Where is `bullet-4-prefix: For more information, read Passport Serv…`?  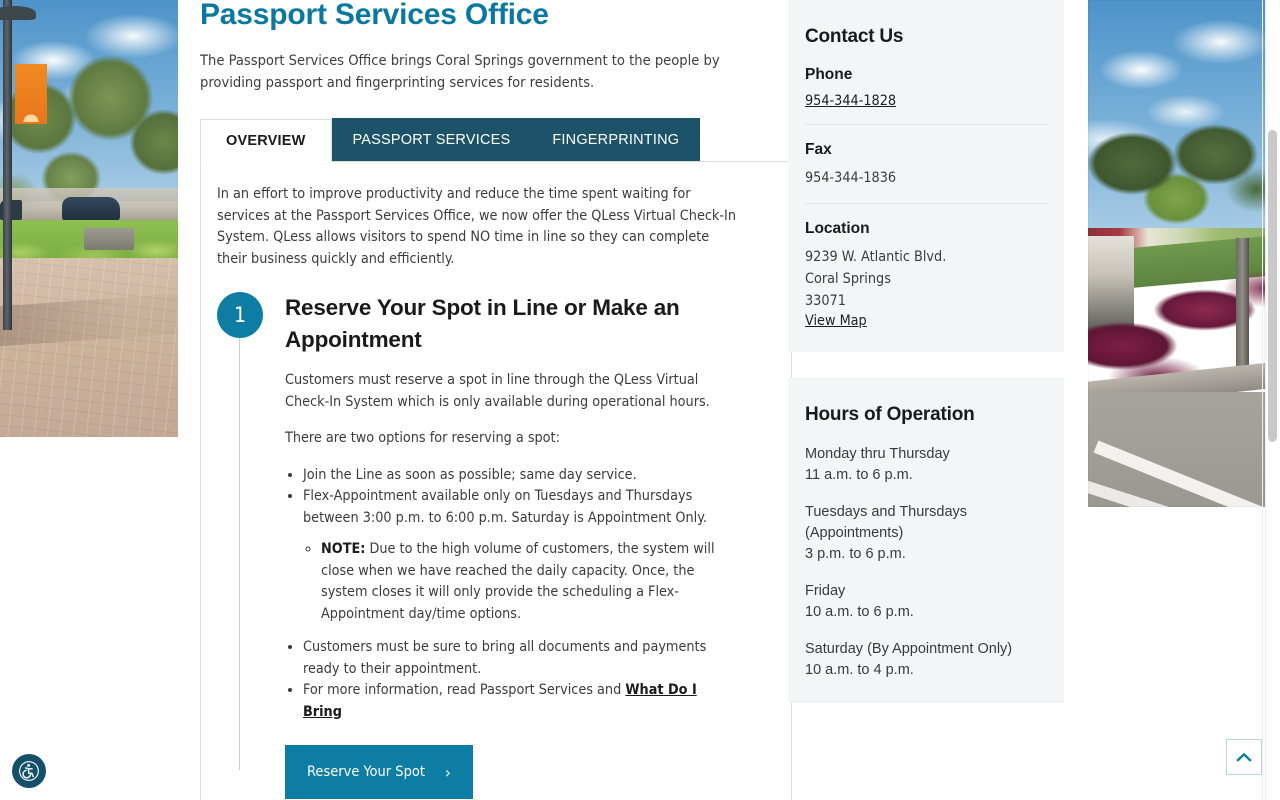
bullet-4-prefix: For more information, read Passport Serv… is located at coordinates (464, 690).